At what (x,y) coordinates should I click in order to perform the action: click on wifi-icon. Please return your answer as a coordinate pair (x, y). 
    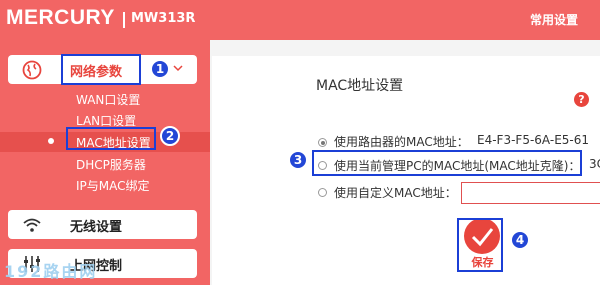
    Looking at the image, I should click on (32, 225).